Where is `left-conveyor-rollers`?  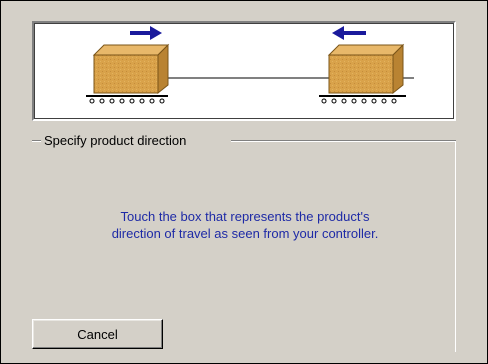
left-conveyor-rollers is located at coordinates (127, 99).